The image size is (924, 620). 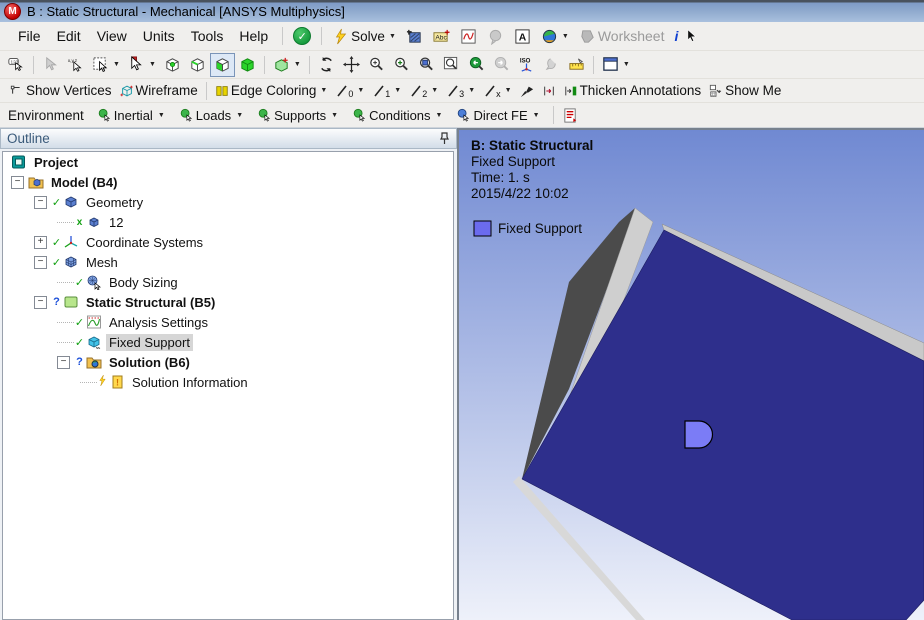 I want to click on state-check-icon: ✓, so click(x=56, y=242).